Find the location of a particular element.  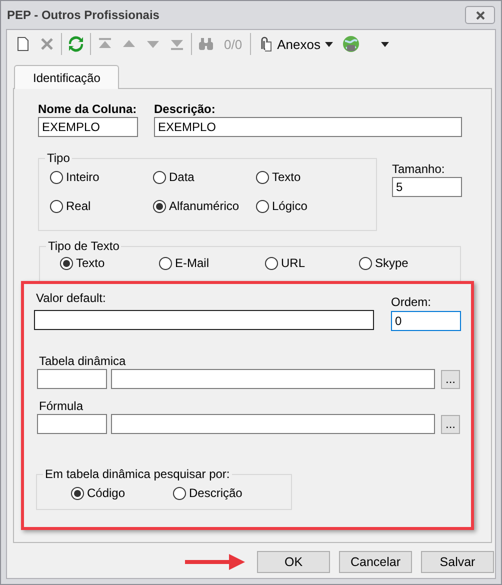

radio-label: Código is located at coordinates (106, 493).